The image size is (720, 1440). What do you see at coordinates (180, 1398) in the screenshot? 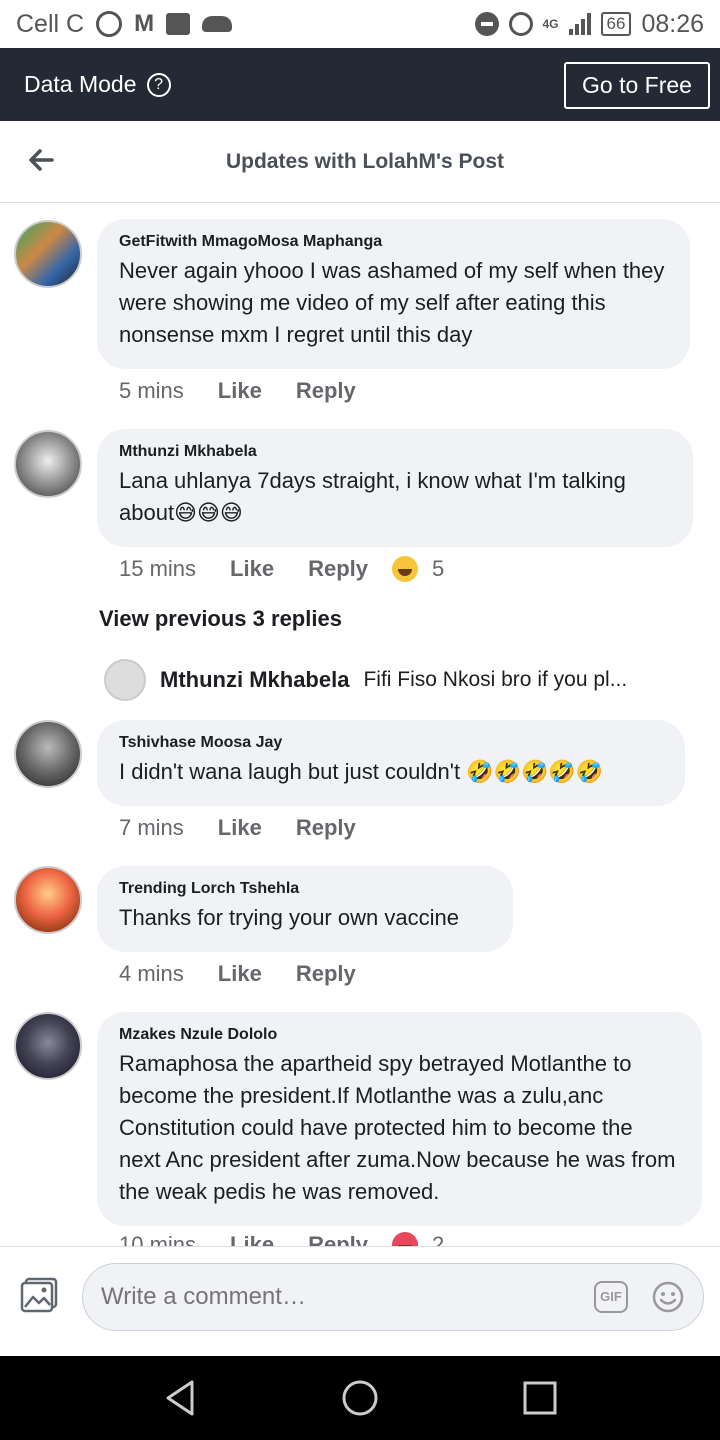
I see `back-nav-icon` at bounding box center [180, 1398].